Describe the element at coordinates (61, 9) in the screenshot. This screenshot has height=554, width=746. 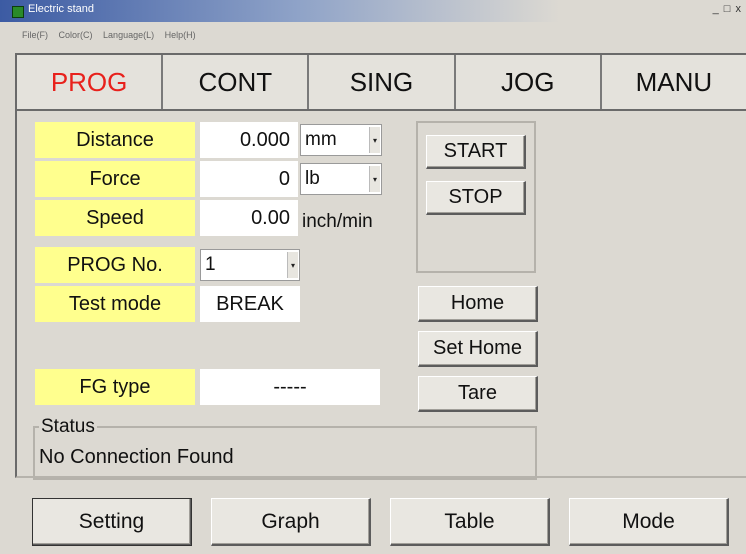
I see `window-title: Electric stand` at that location.